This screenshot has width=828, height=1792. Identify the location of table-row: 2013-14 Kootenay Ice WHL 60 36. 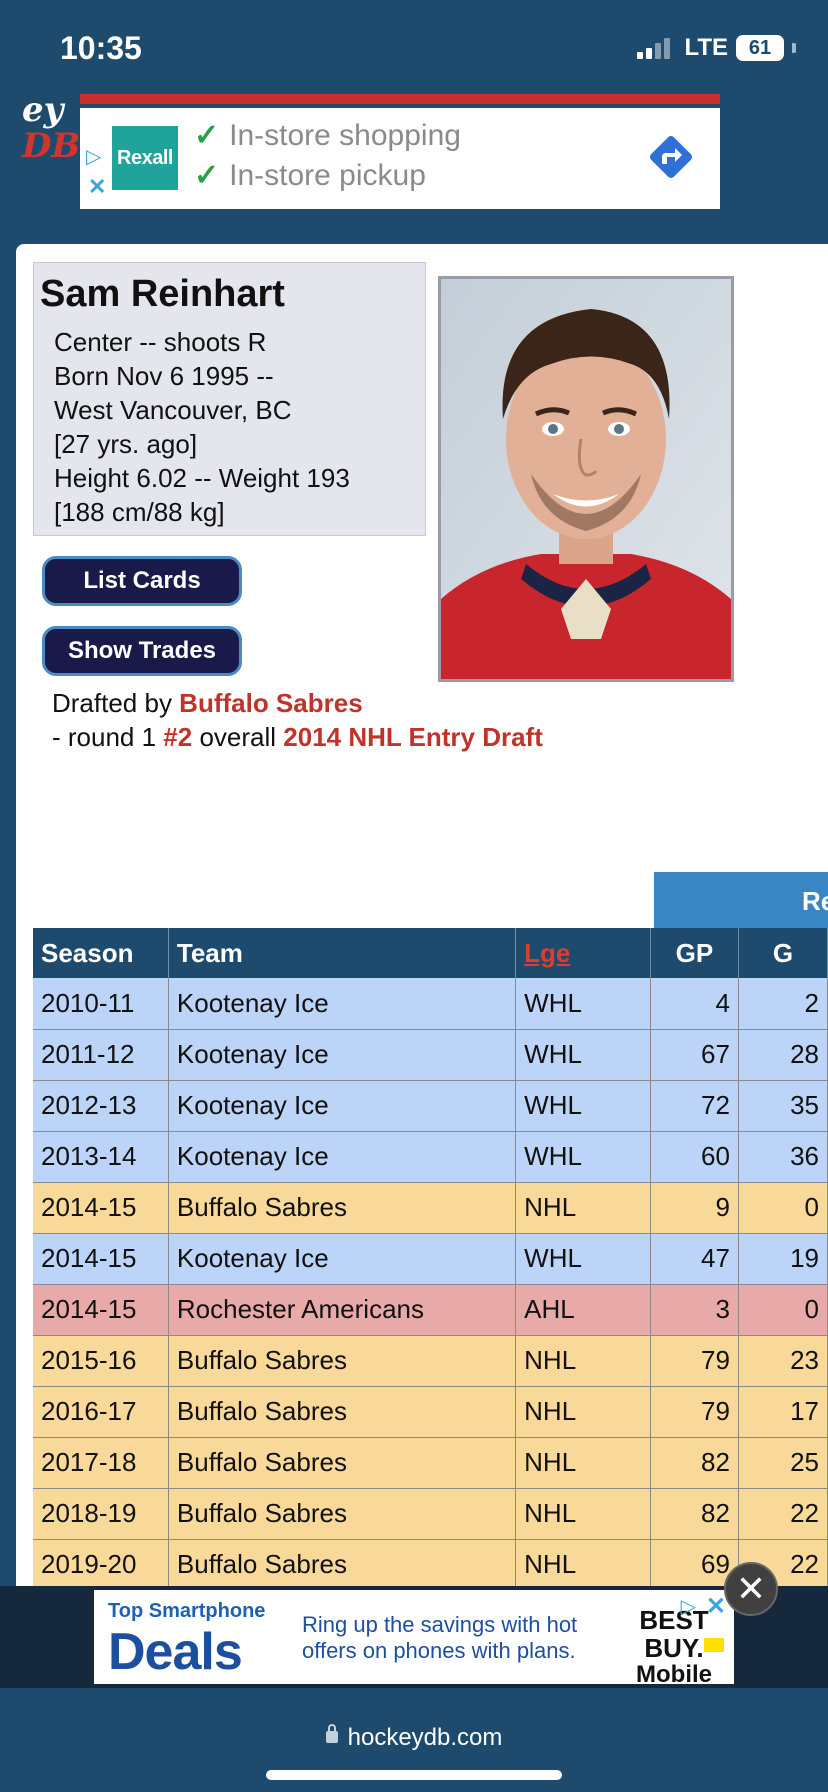
(430, 1157).